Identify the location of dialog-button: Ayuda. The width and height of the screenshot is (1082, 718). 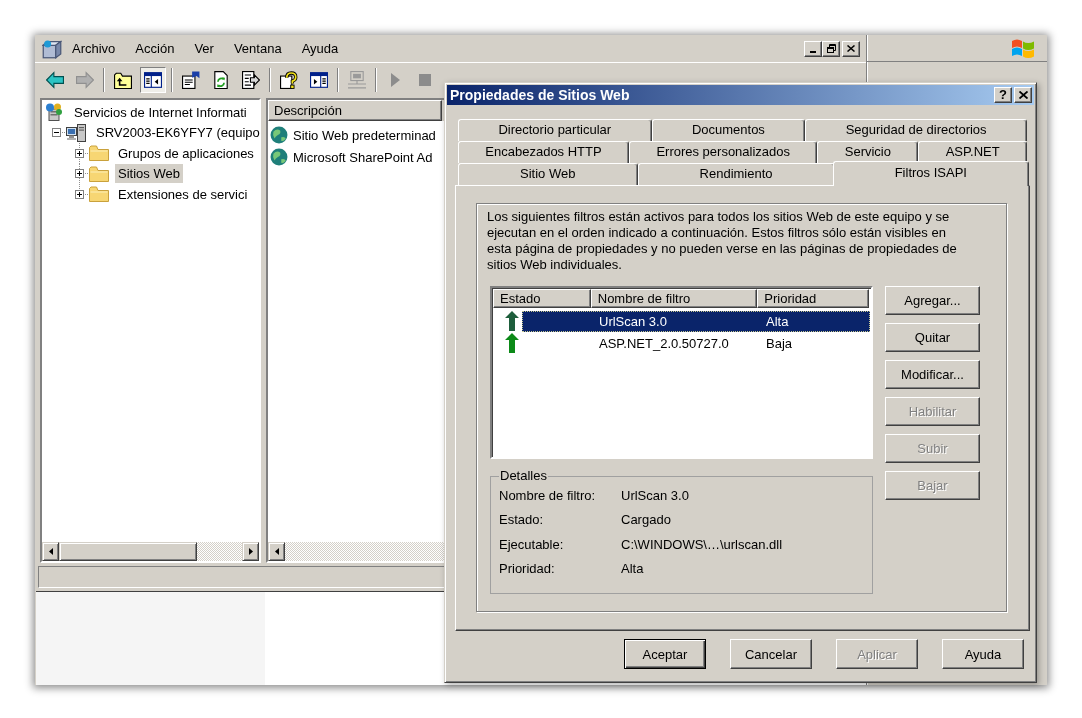
(983, 654).